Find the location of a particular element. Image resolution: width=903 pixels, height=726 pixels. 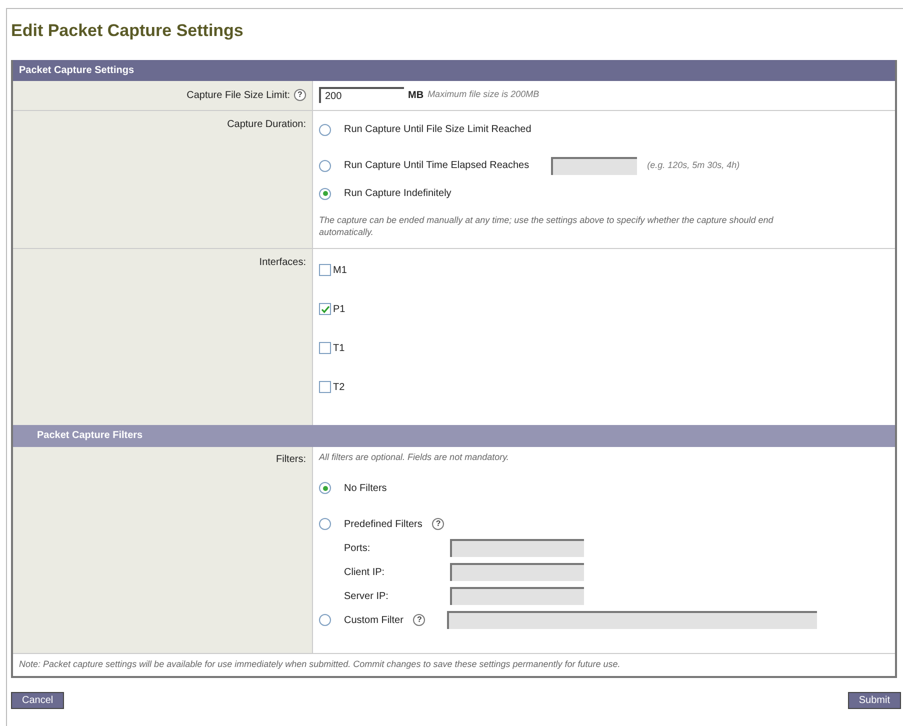

radio-label: Run Capture Until File Size Limit Reached is located at coordinates (438, 130).